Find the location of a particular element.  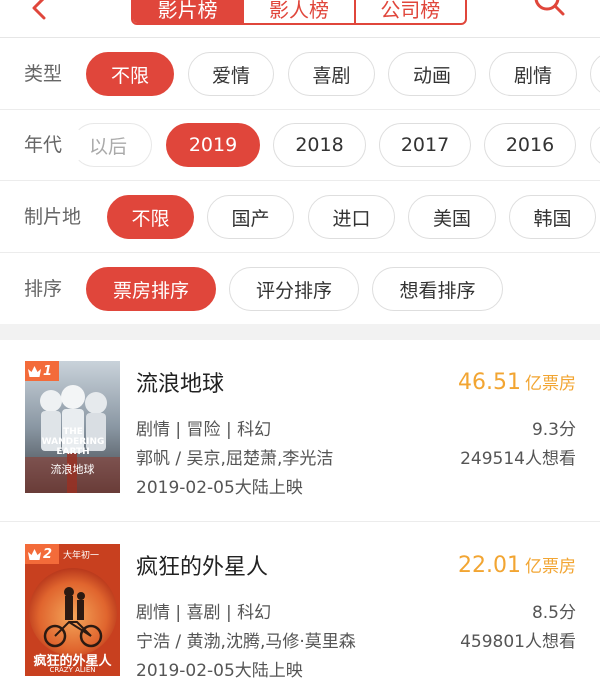

type-chip-any: 不限 is located at coordinates (130, 74).